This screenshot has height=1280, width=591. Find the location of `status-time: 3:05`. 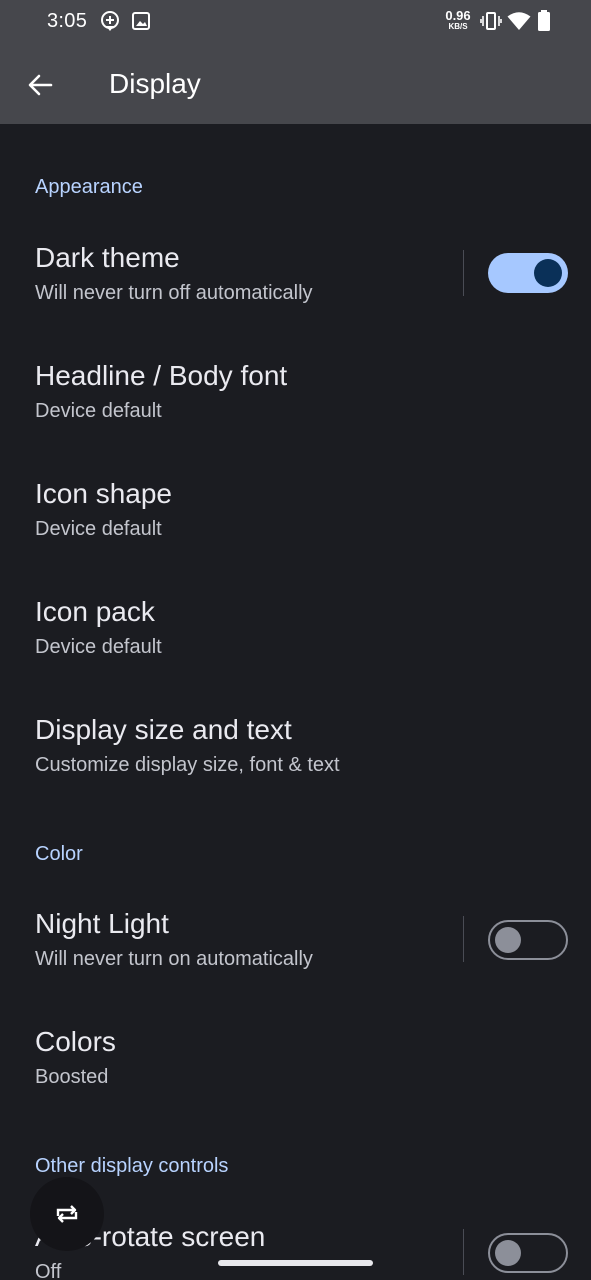

status-time: 3:05 is located at coordinates (67, 21).